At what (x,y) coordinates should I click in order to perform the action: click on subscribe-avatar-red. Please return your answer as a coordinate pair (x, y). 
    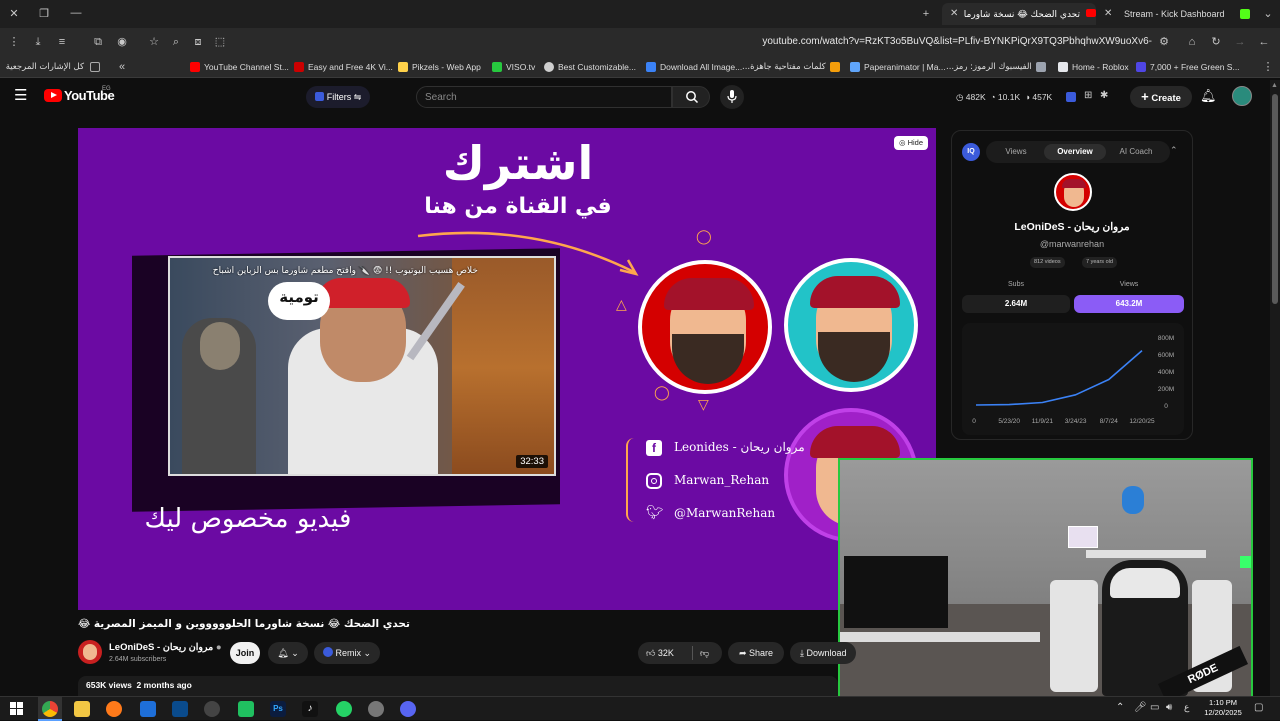
    Looking at the image, I should click on (705, 327).